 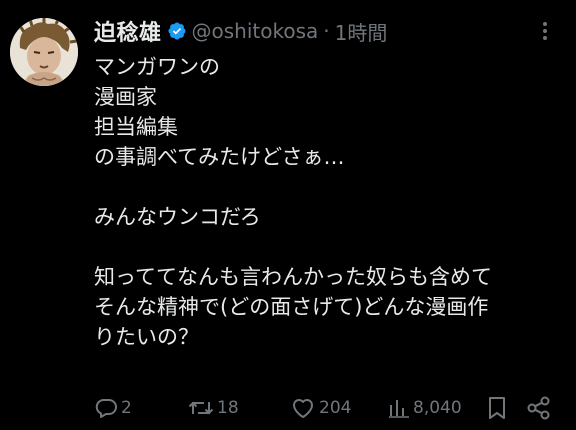 What do you see at coordinates (106, 408) in the screenshot?
I see `reply-icon` at bounding box center [106, 408].